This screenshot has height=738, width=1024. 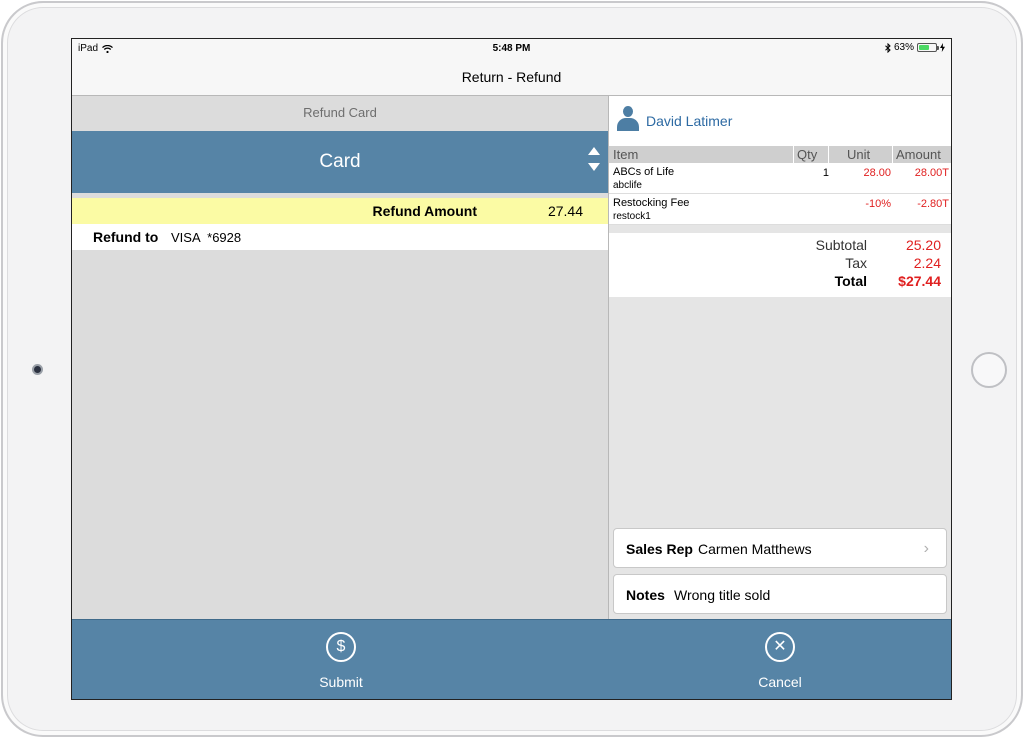 I want to click on payment-method-selector: Card, so click(x=340, y=162).